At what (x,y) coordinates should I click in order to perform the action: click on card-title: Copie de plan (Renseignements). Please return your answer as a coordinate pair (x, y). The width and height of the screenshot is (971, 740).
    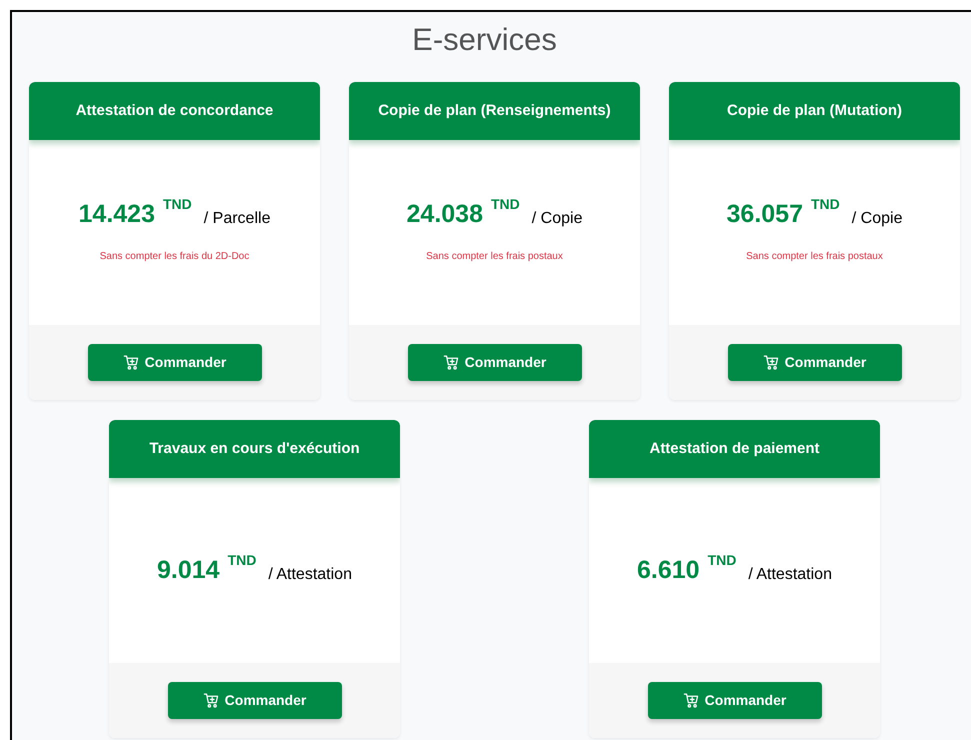
    Looking at the image, I should click on (494, 110).